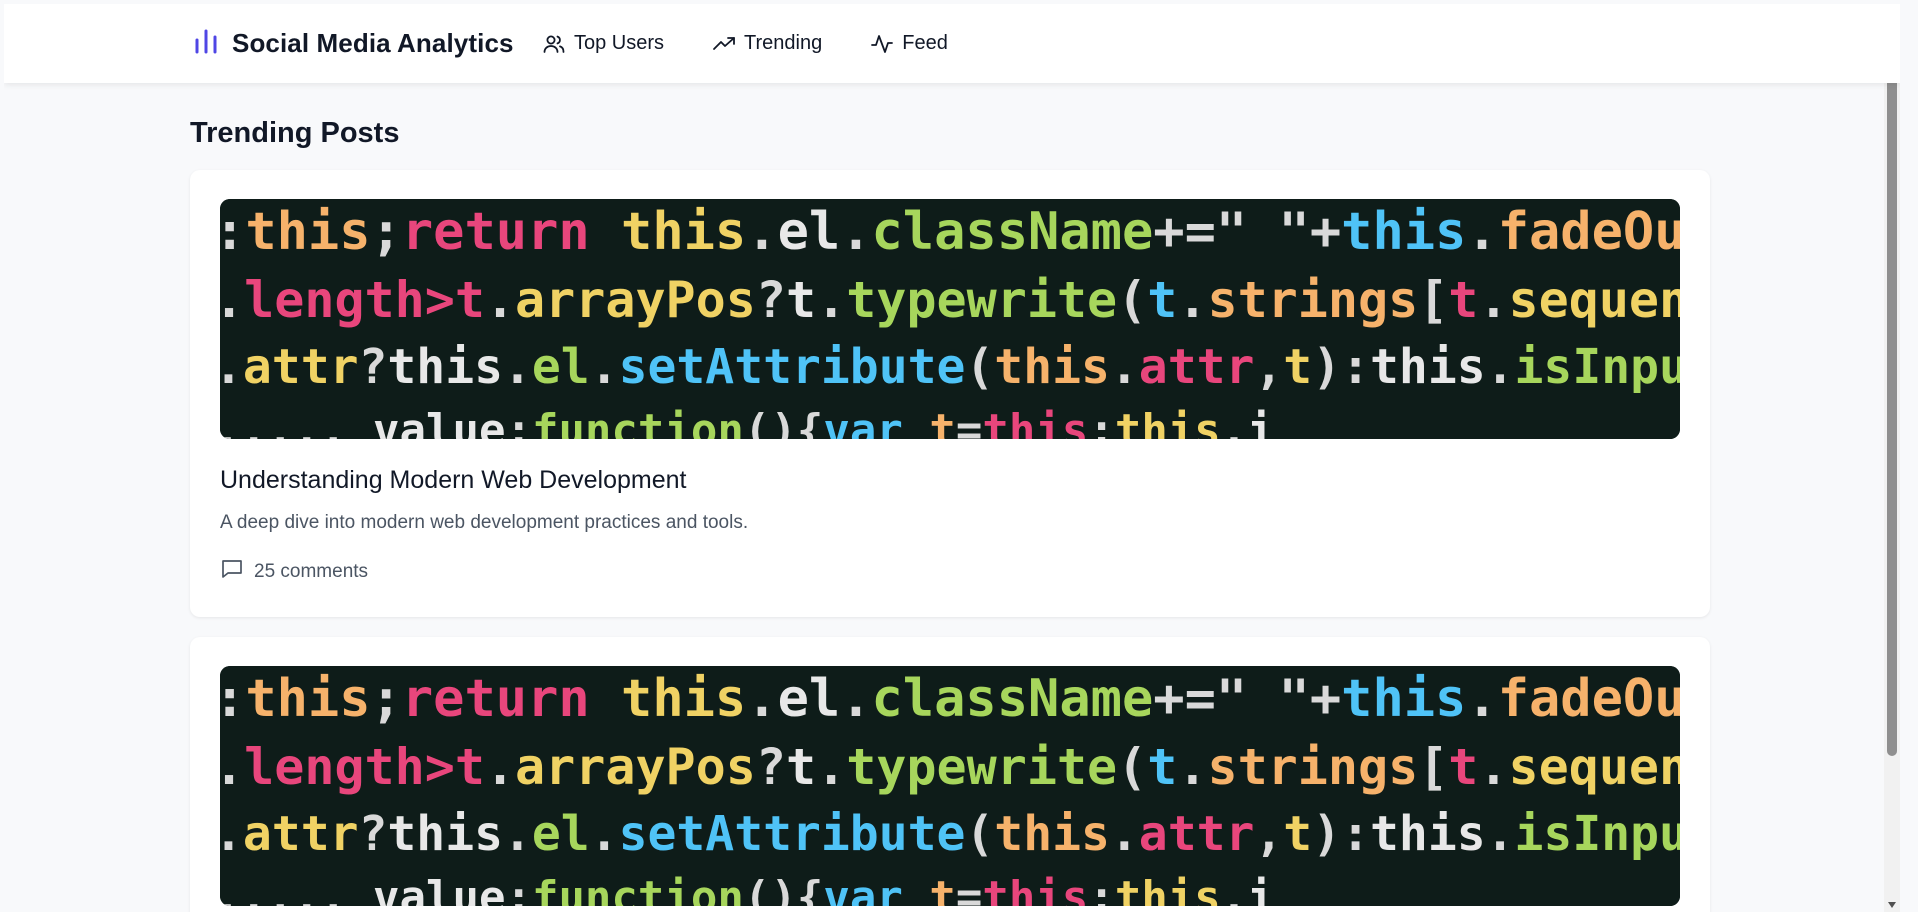 Image resolution: width=1918 pixels, height=912 pixels. What do you see at coordinates (783, 43) in the screenshot?
I see `nav-label-trending: Trending` at bounding box center [783, 43].